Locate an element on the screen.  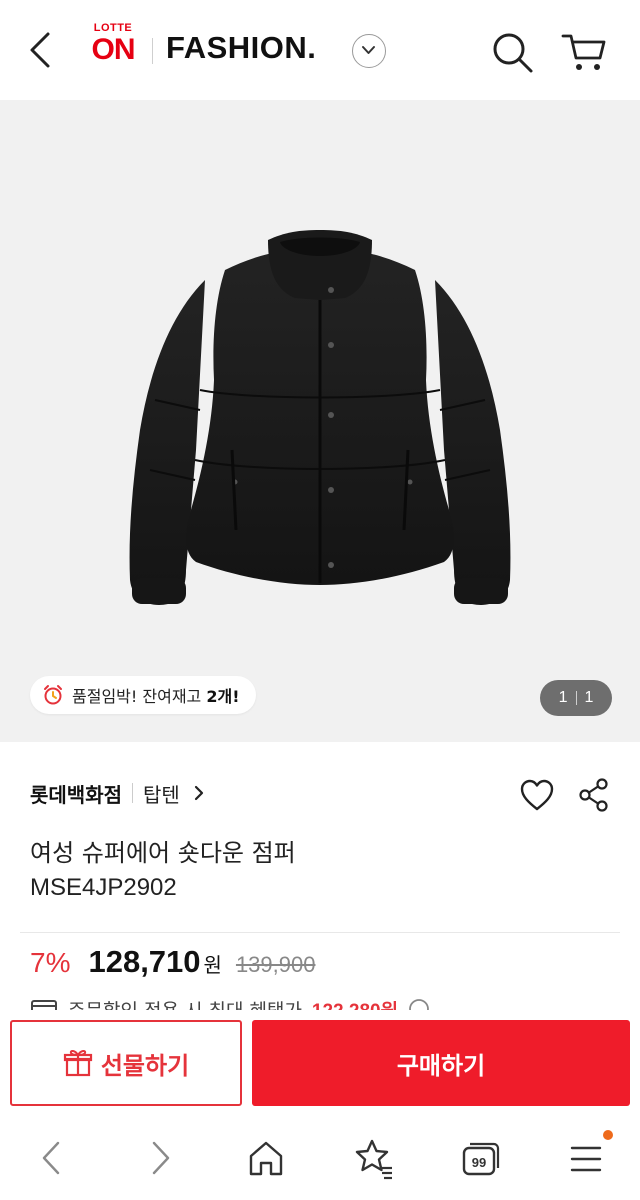
buy-button: 구매하기 is located at coordinates (441, 1063).